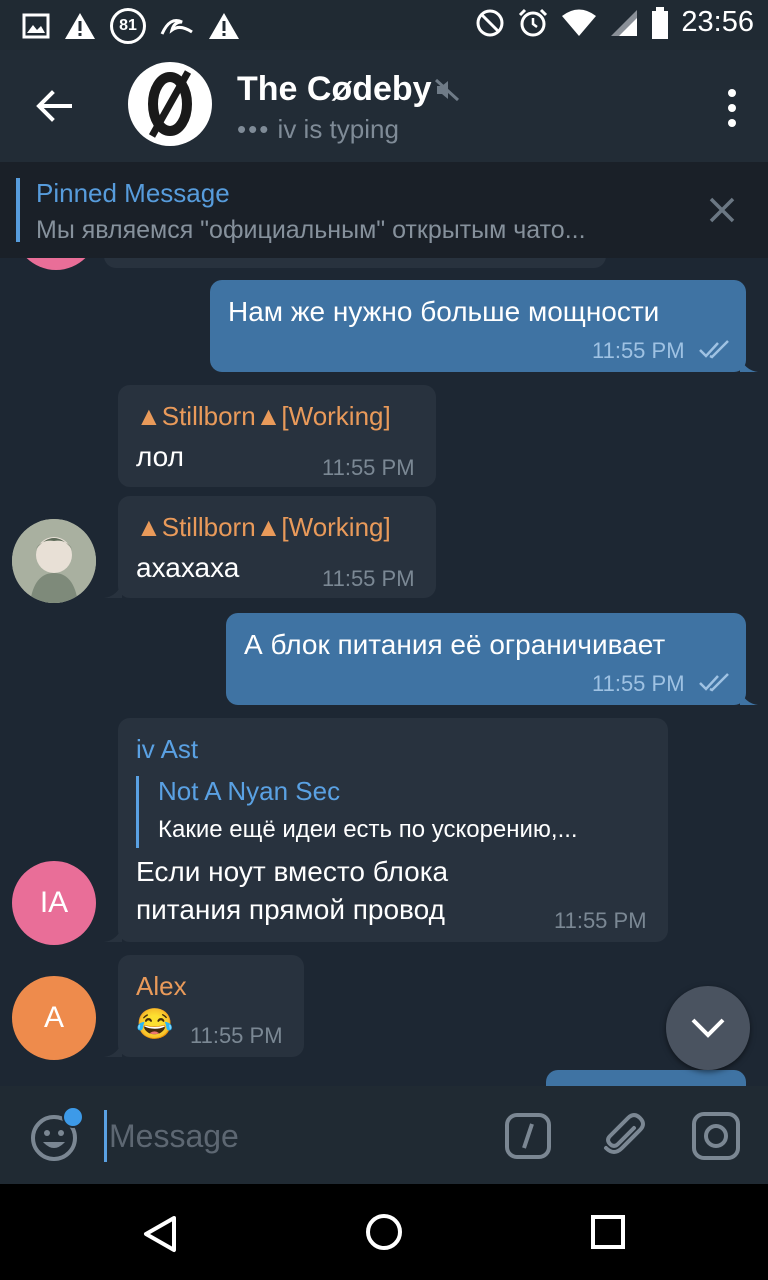  Describe the element at coordinates (211, 1006) in the screenshot. I see `message-bubble-incoming: Alex 😂 11:55 PM` at that location.